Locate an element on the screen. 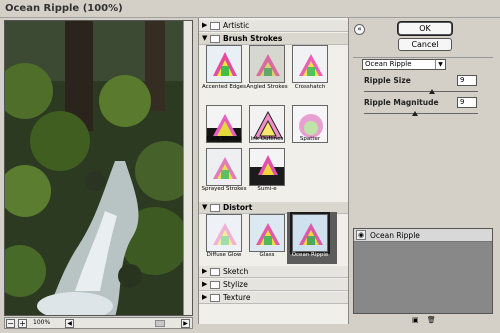 This screenshot has width=500, height=333. filter-thumb-ocean-ripple is located at coordinates (310, 233).